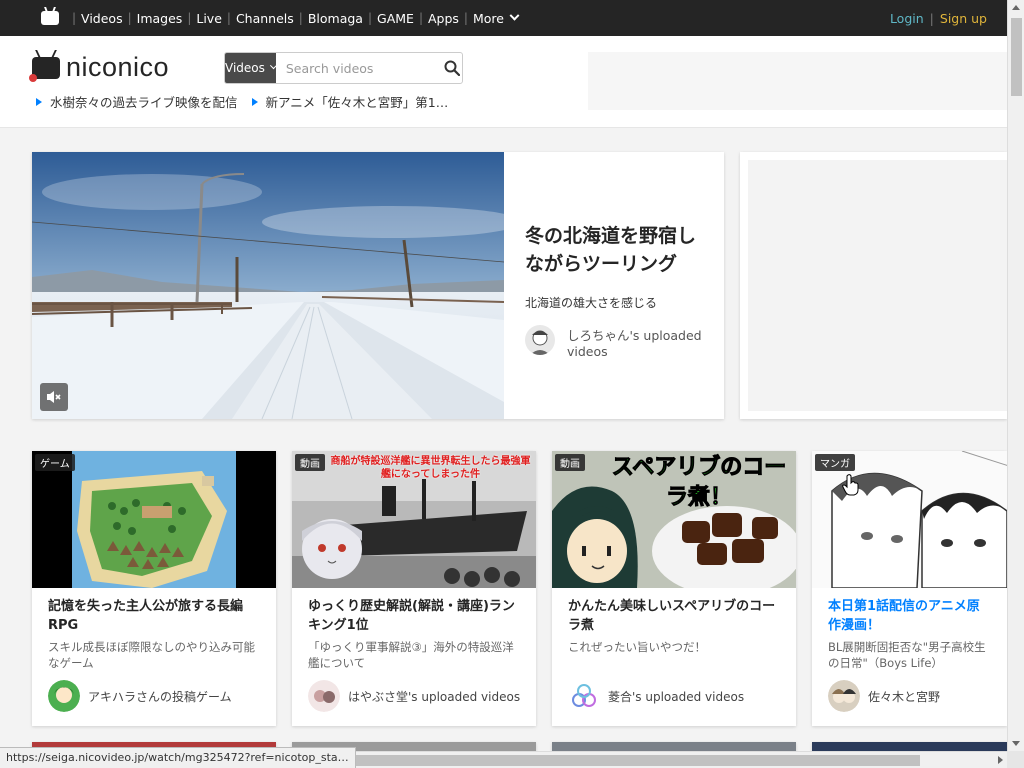  Describe the element at coordinates (907, 18) in the screenshot. I see `login-link: Login` at that location.